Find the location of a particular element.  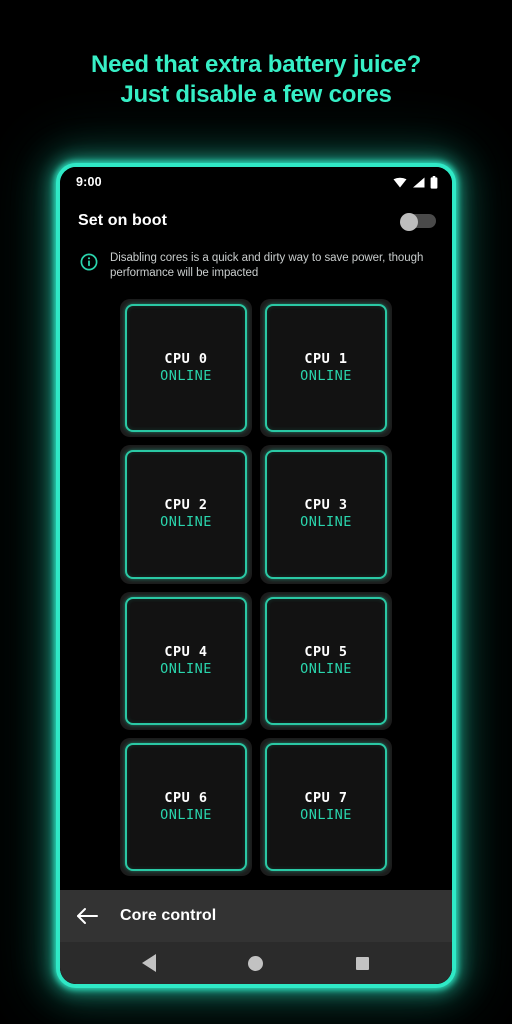

android-nav-bar is located at coordinates (256, 963).